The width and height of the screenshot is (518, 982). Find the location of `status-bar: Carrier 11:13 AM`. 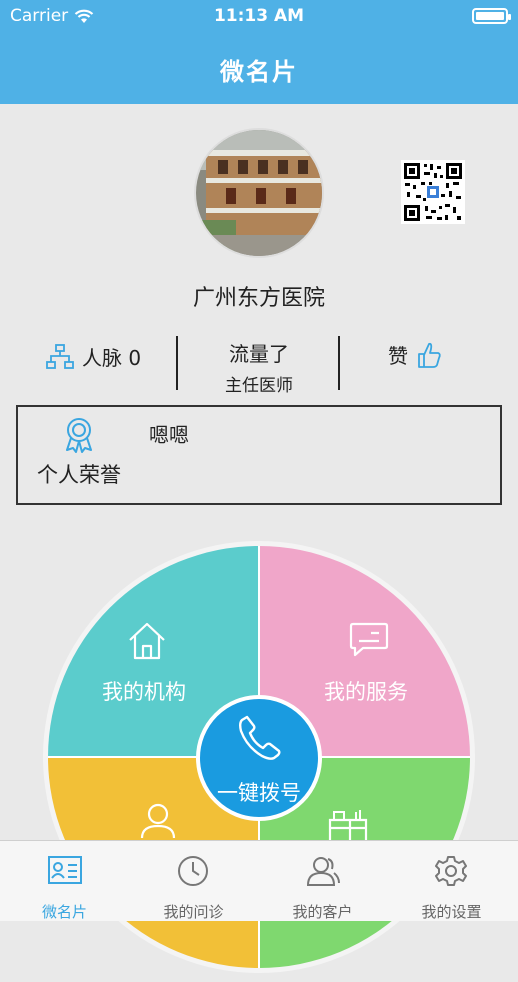

status-bar: Carrier 11:13 AM is located at coordinates (259, 17).